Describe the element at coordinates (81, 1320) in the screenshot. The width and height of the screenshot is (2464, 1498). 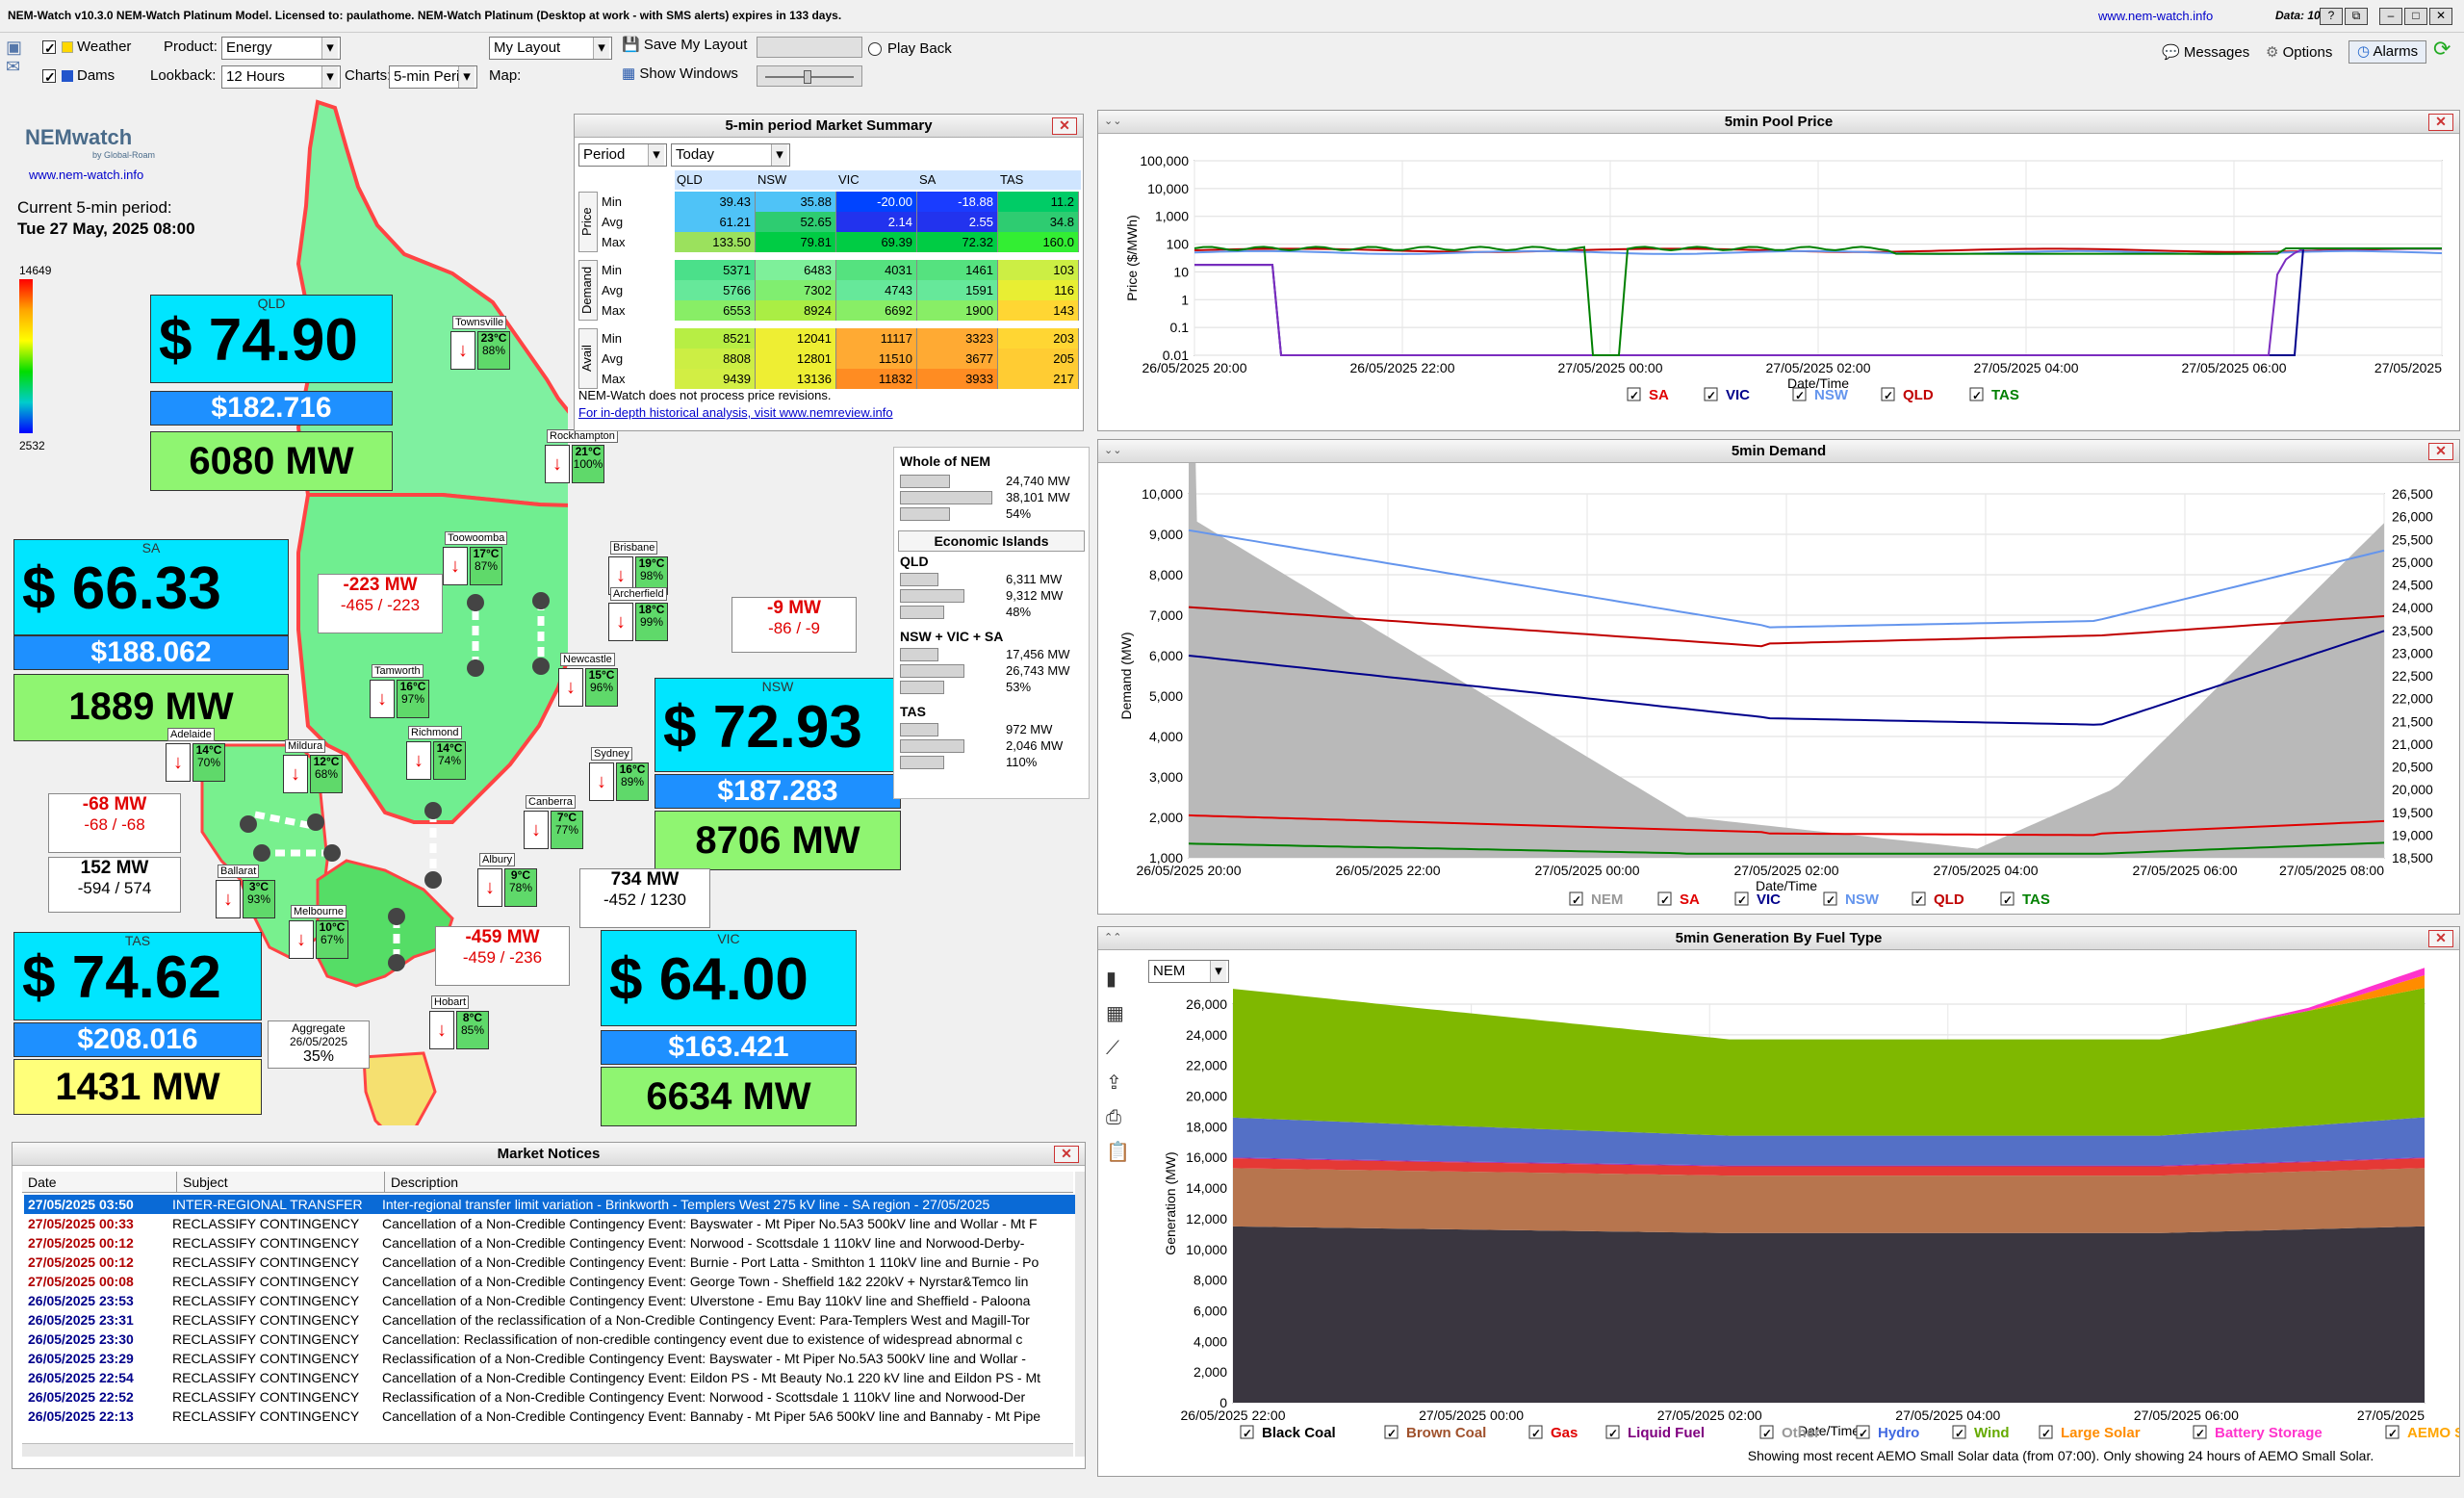
I see `notice-date: 26/05/2025 23:31` at that location.